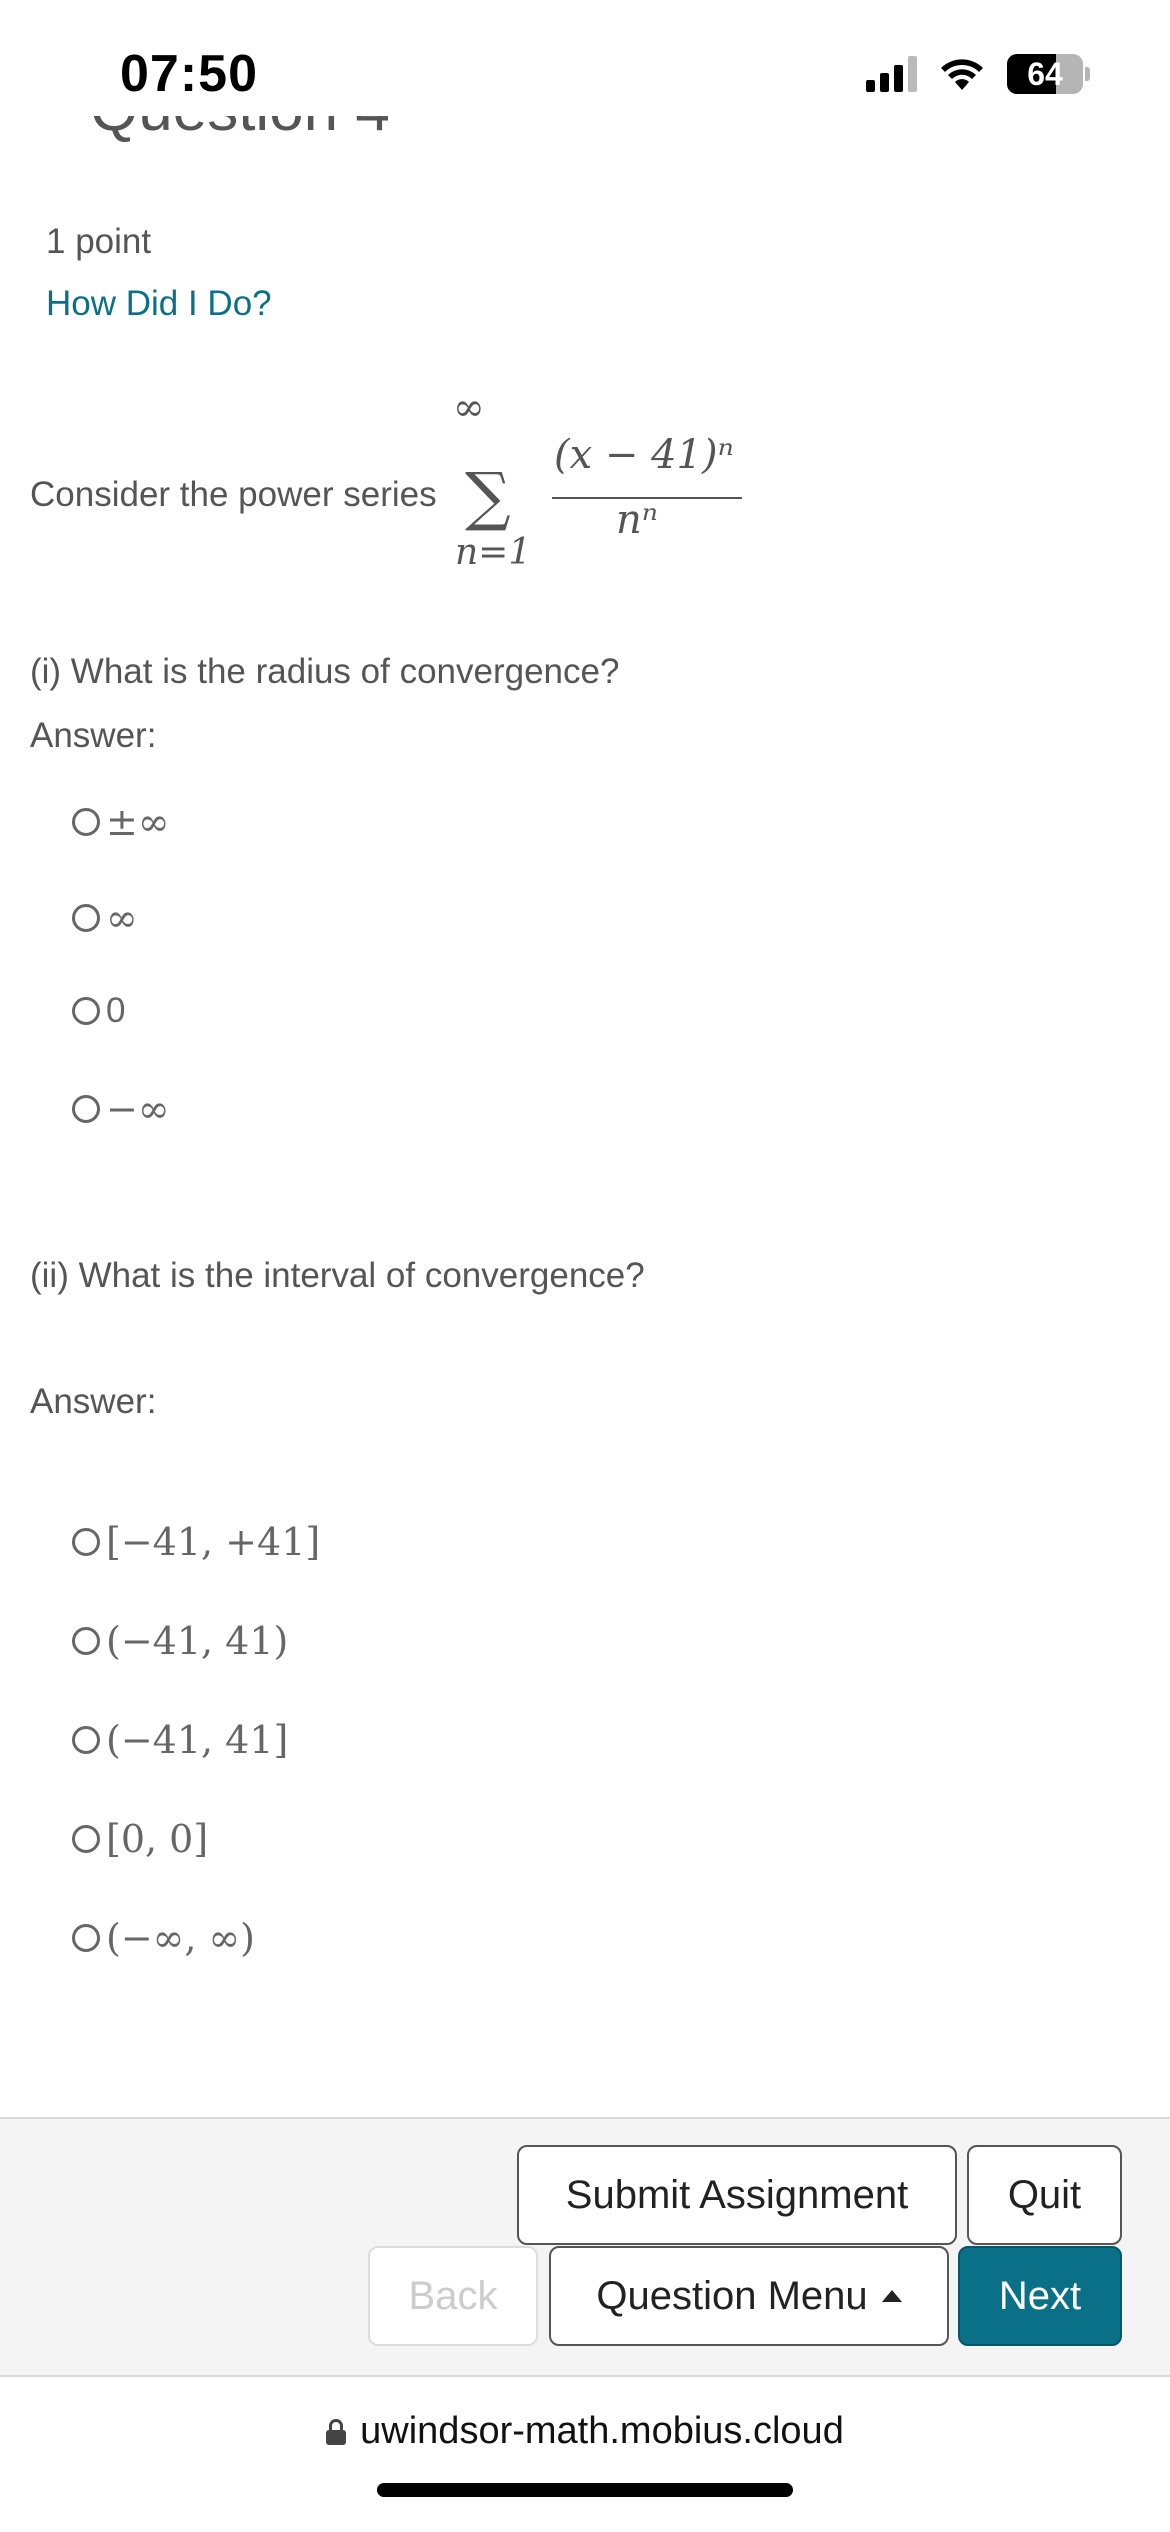  What do you see at coordinates (602, 2431) in the screenshot?
I see `url-text: uwindsor-math.mobius.cloud` at bounding box center [602, 2431].